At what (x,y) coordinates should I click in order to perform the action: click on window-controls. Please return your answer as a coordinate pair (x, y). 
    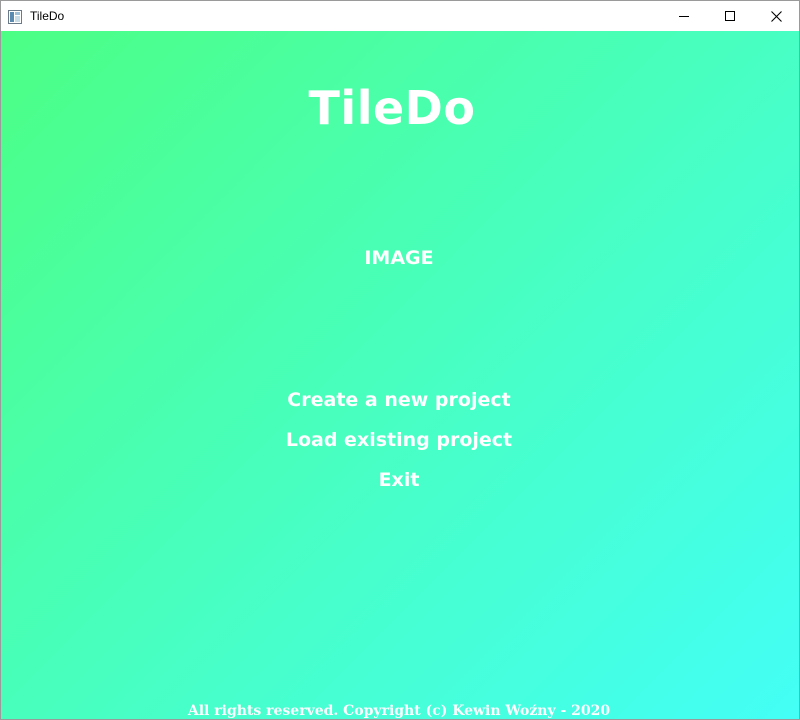
    Looking at the image, I should click on (730, 16).